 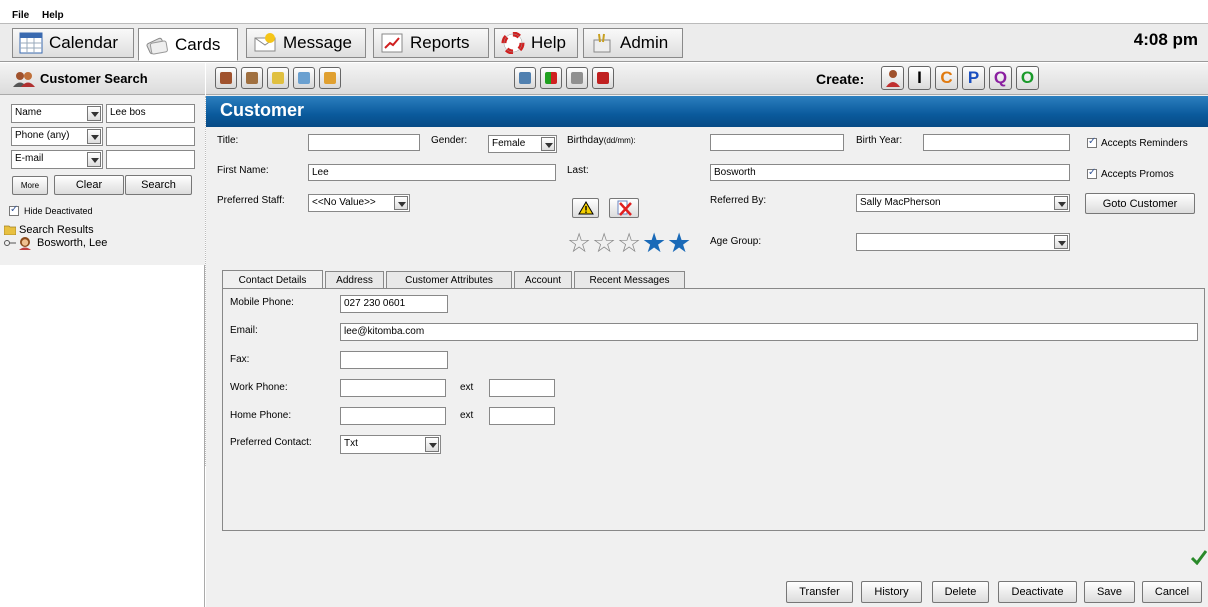 What do you see at coordinates (1000, 78) in the screenshot?
I see `create-q-button: Q` at bounding box center [1000, 78].